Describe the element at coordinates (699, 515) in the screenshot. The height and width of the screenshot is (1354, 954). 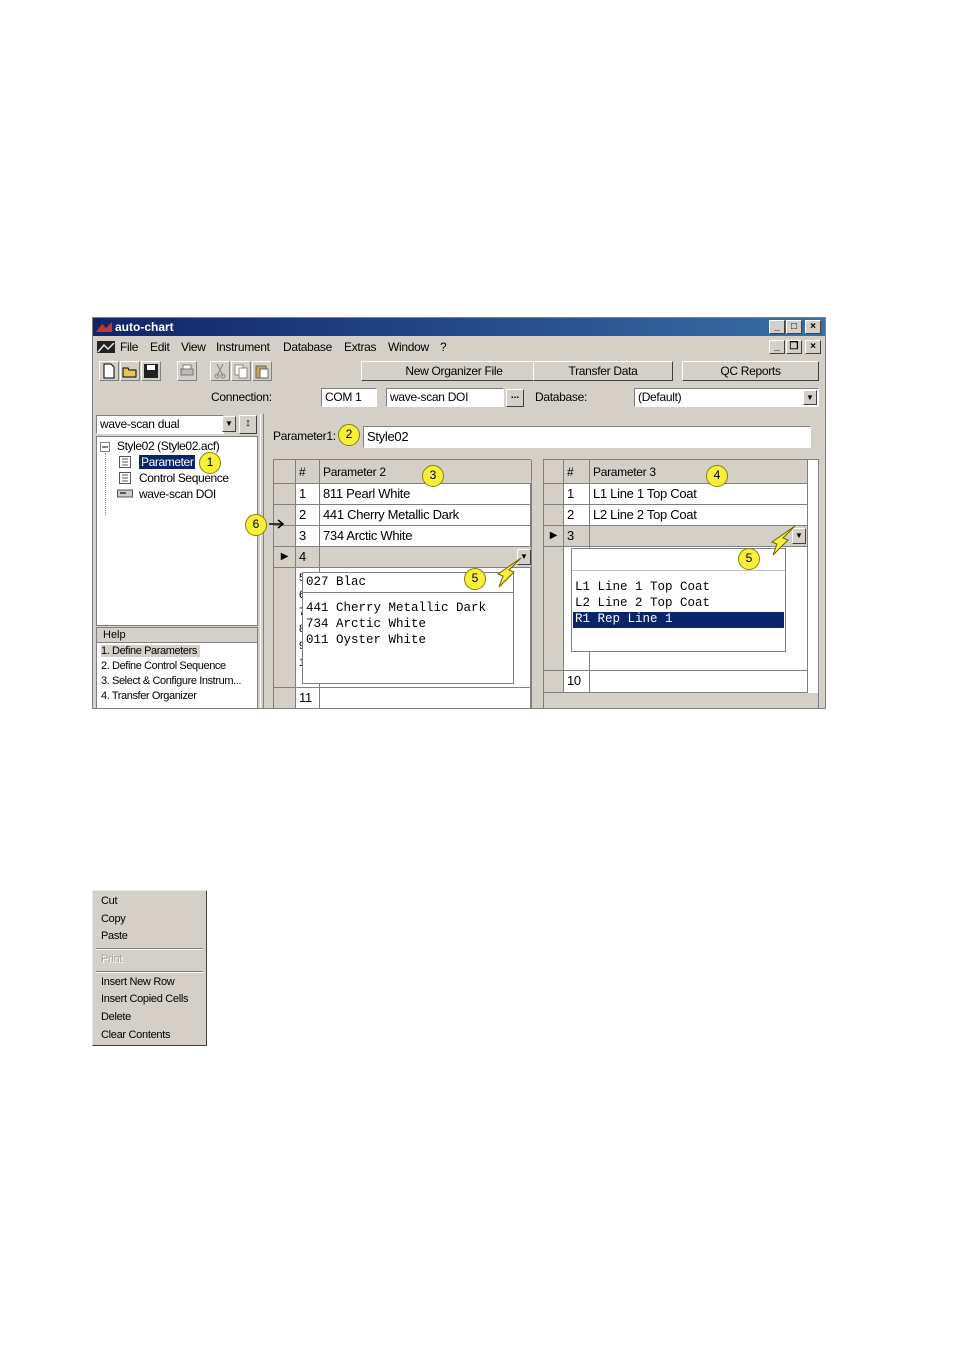
I see `table-cell: L2 Line 2 Top Coat` at that location.